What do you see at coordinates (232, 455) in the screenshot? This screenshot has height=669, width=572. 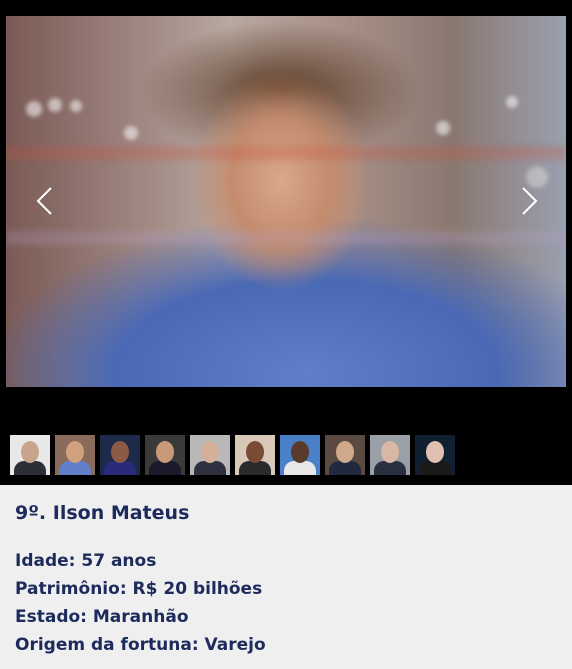 I see `thumbnail-strip` at bounding box center [232, 455].